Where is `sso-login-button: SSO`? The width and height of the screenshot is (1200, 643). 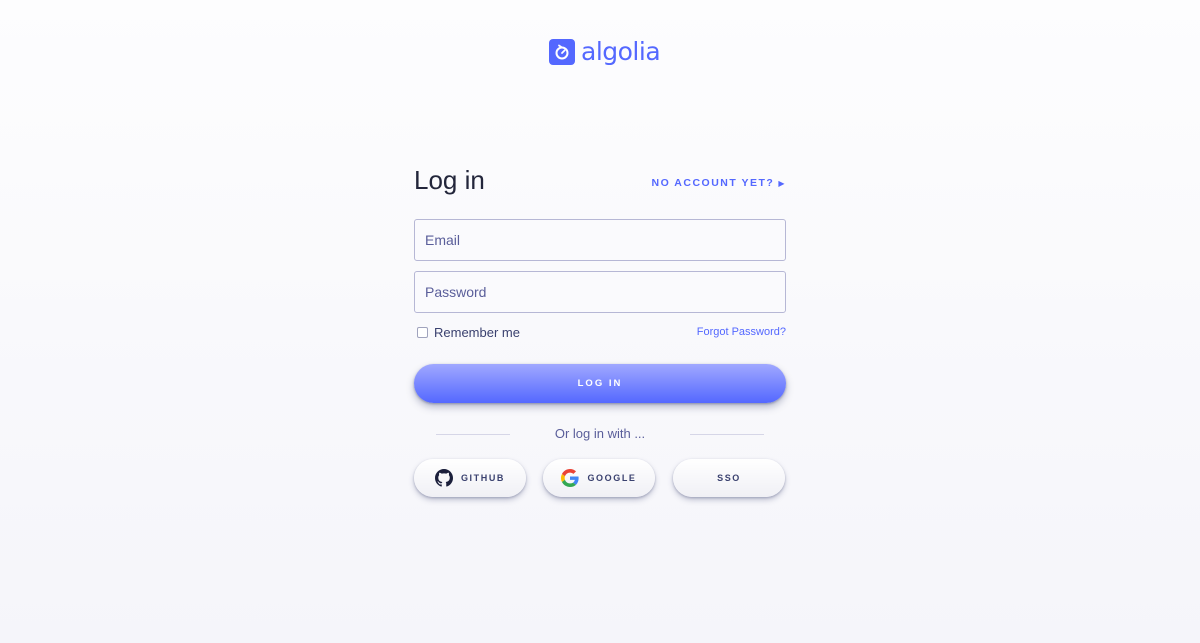
sso-login-button: SSO is located at coordinates (729, 478).